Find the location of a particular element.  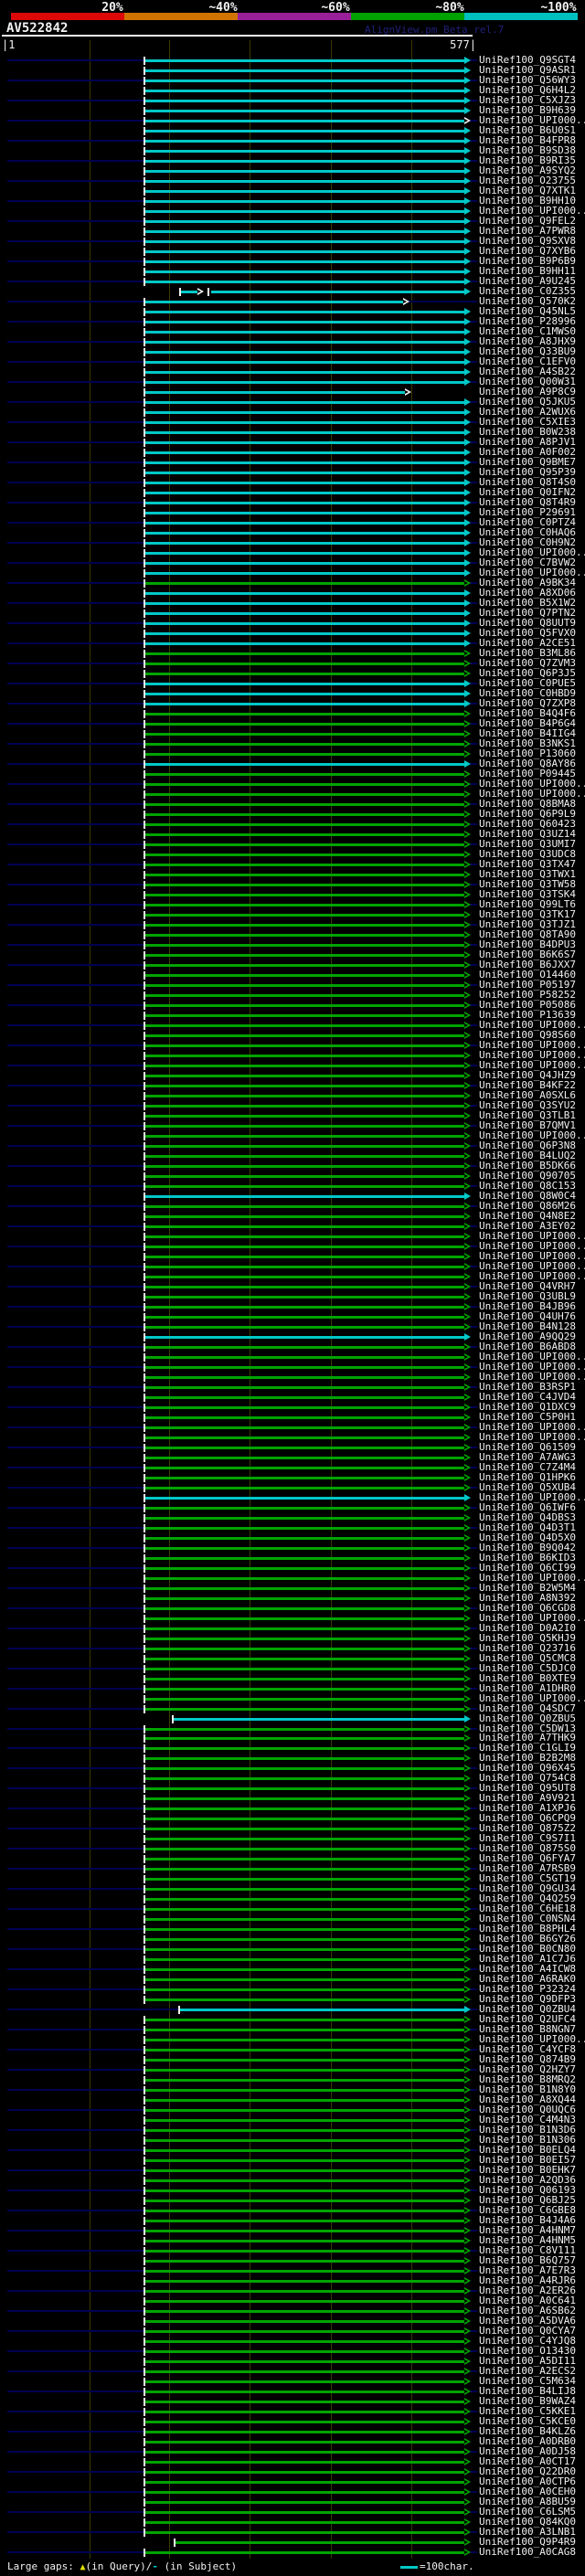

query-ruler is located at coordinates (238, 36).